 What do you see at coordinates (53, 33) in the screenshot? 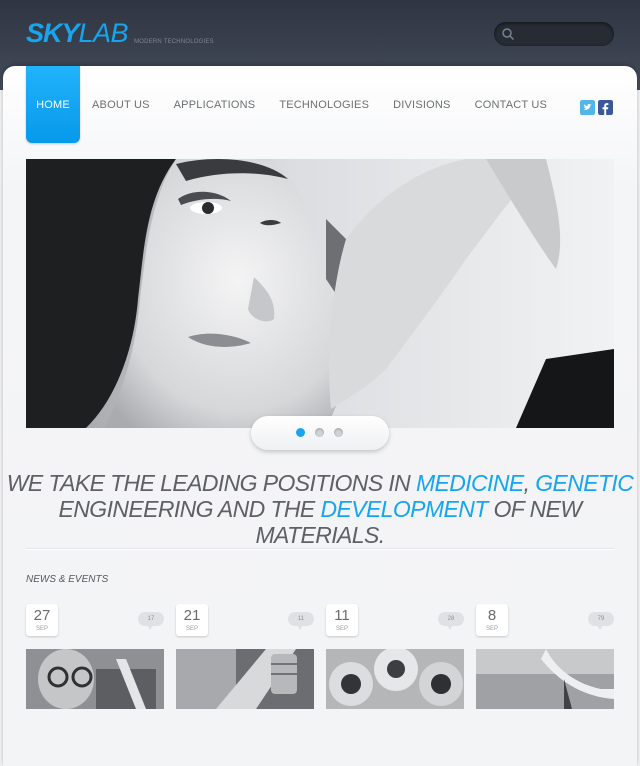
I see `logo-brand-bold: SKY` at bounding box center [53, 33].